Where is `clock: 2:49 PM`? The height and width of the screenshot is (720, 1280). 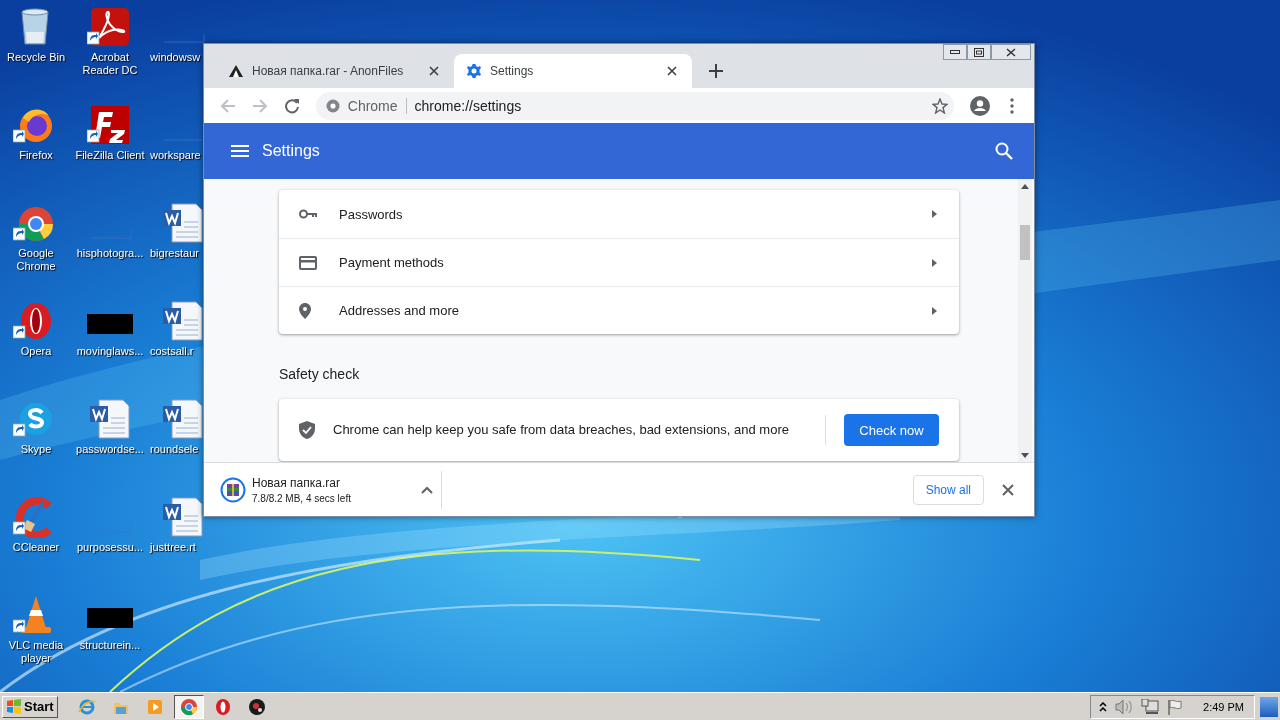 clock: 2:49 PM is located at coordinates (1223, 706).